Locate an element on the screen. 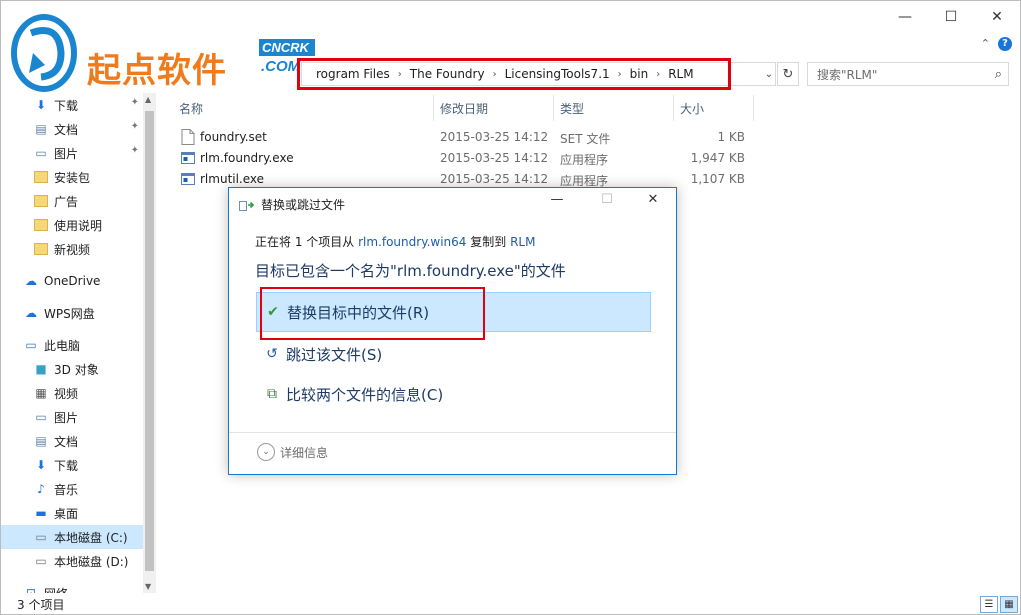 This screenshot has height=615, width=1021. more-details-toggle: ⌄ 详细信息 is located at coordinates (292, 452).